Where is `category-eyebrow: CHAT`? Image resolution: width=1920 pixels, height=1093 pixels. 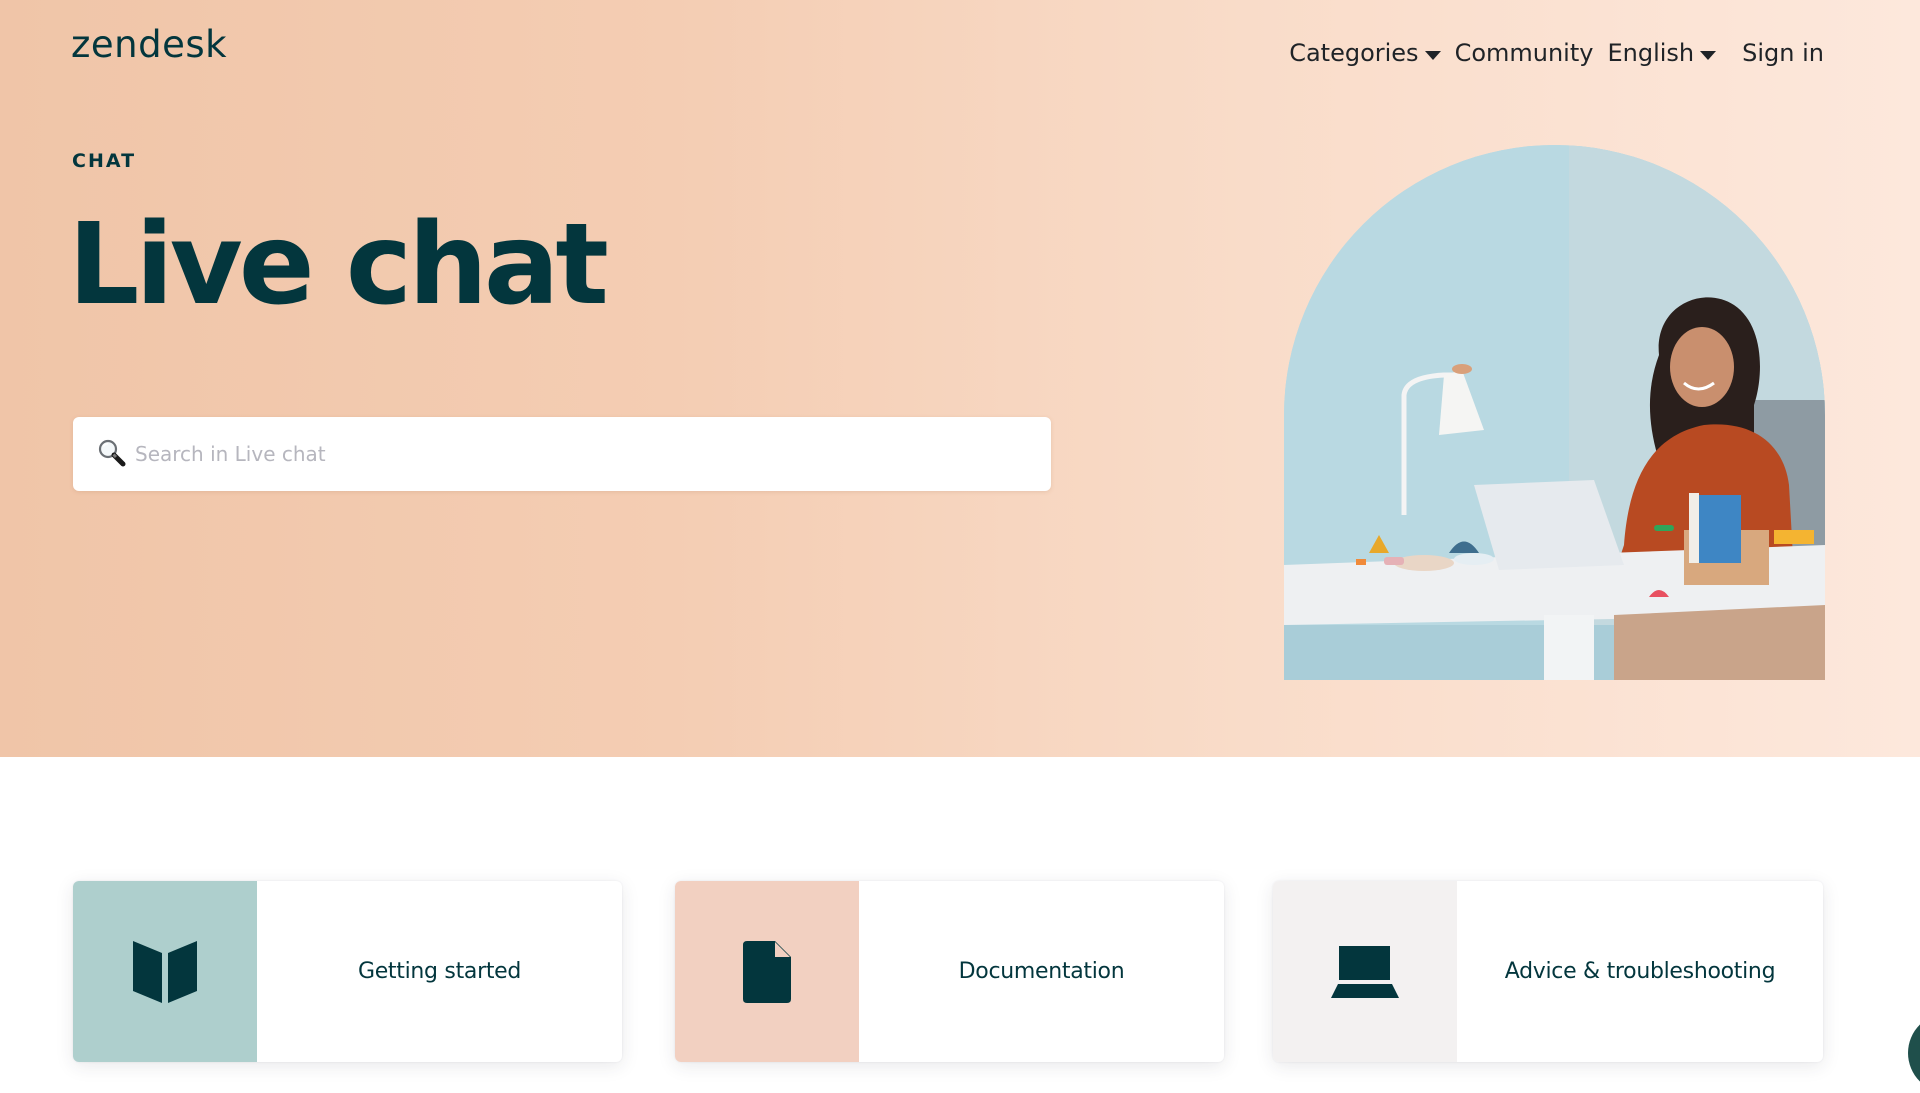
category-eyebrow: CHAT is located at coordinates (104, 161).